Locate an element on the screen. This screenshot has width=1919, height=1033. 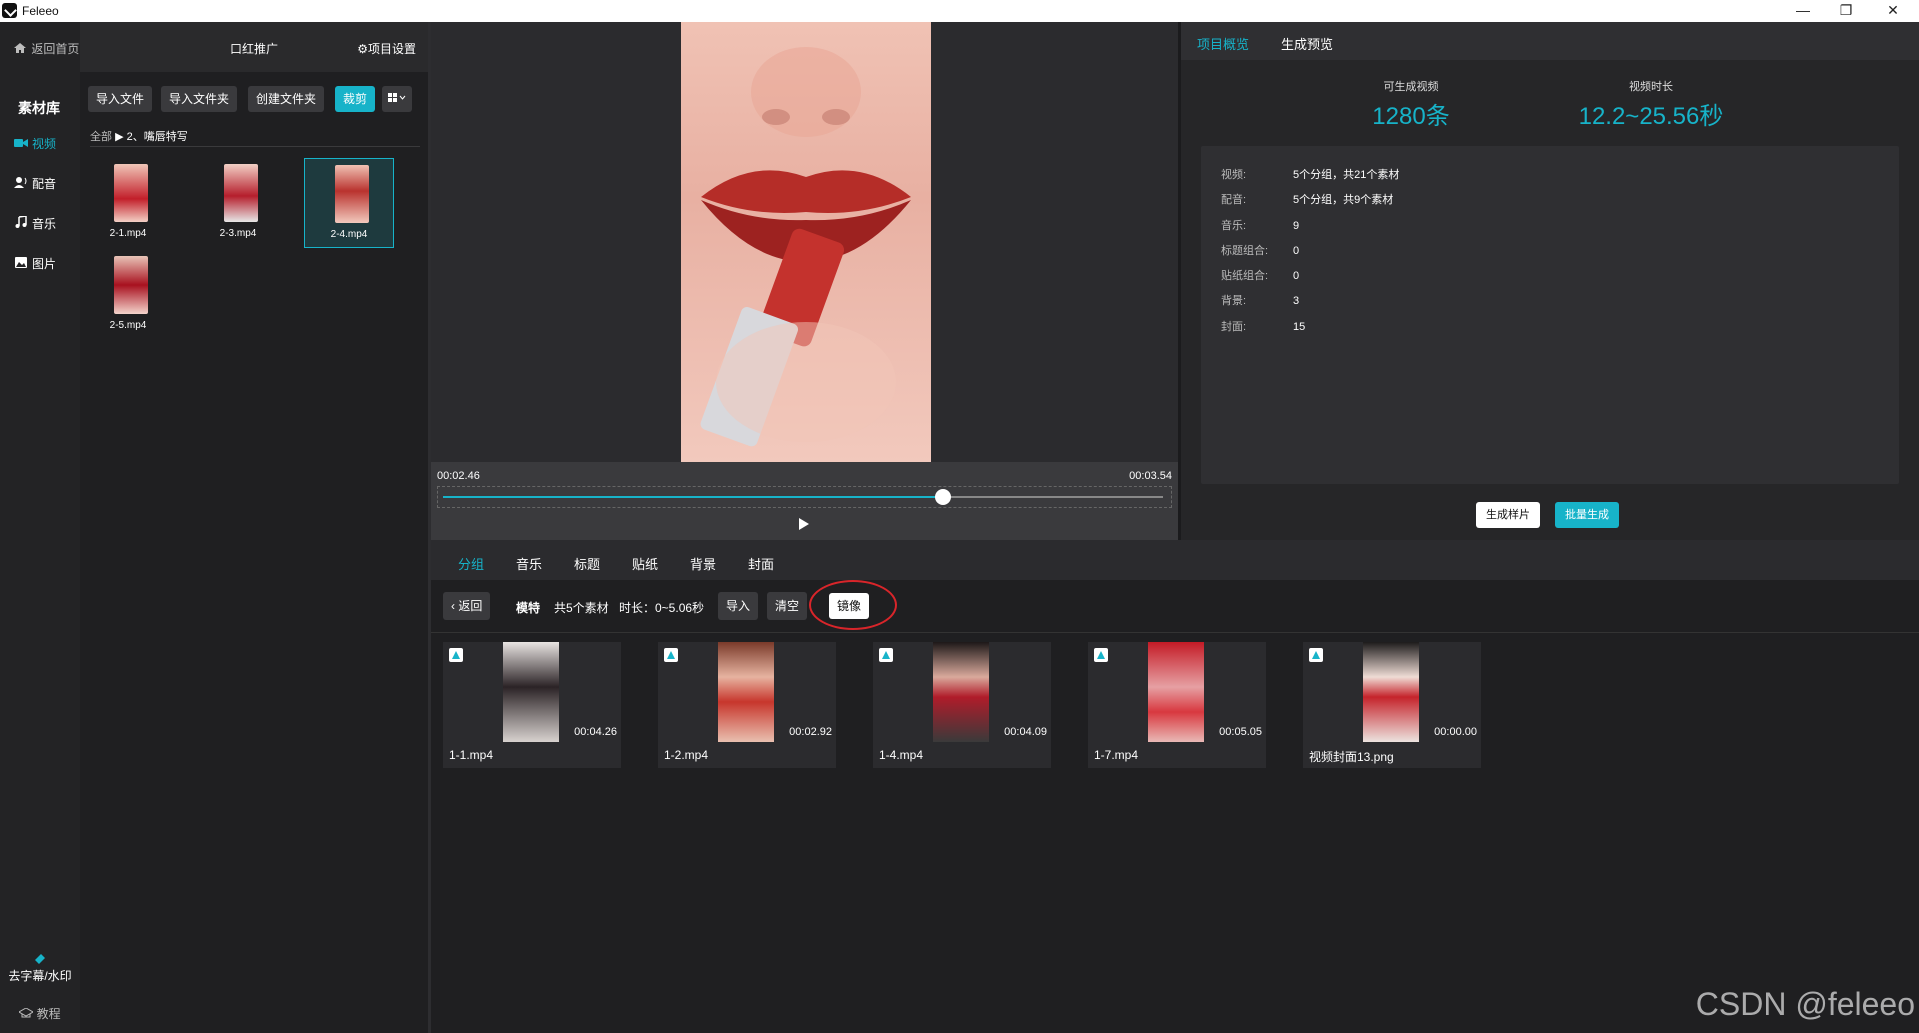
clip-name: 视频封面13.png is located at coordinates (1351, 757).